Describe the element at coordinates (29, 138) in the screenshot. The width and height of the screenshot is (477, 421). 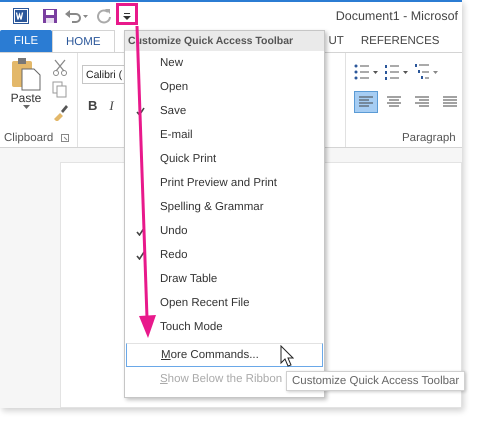
I see `group-label: Clipboard` at that location.